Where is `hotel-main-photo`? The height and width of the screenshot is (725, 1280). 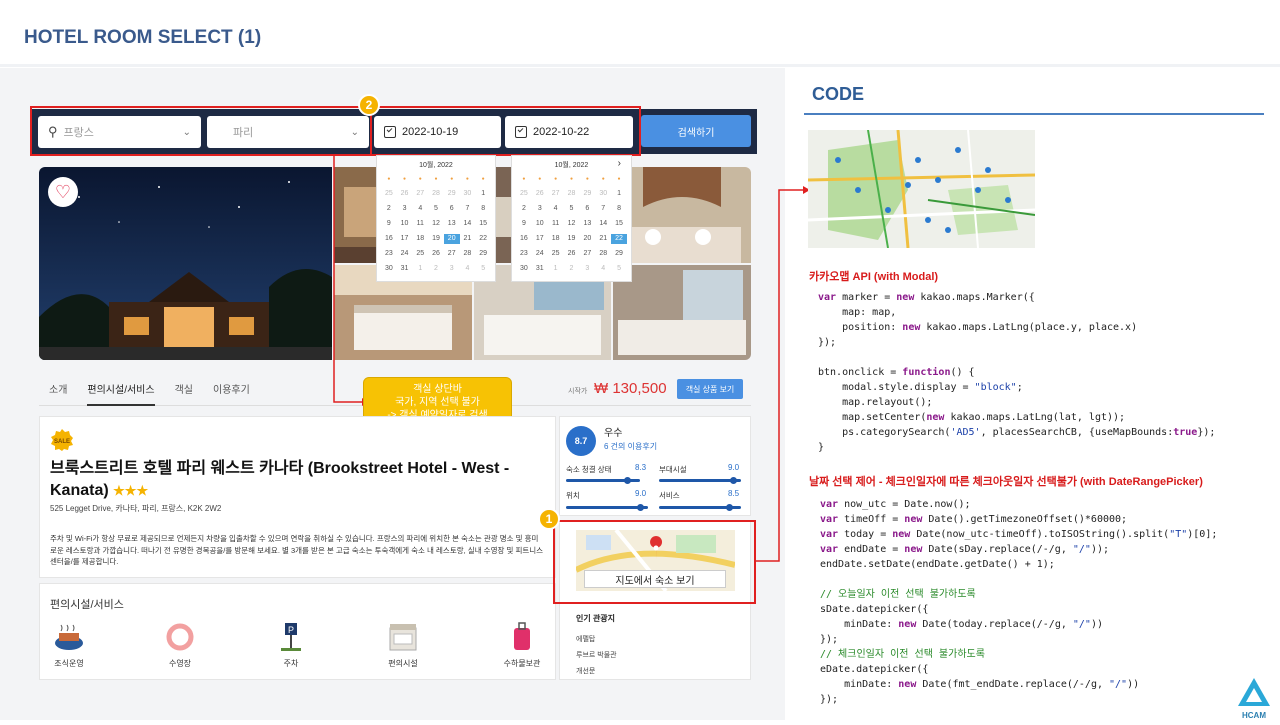 hotel-main-photo is located at coordinates (185, 263).